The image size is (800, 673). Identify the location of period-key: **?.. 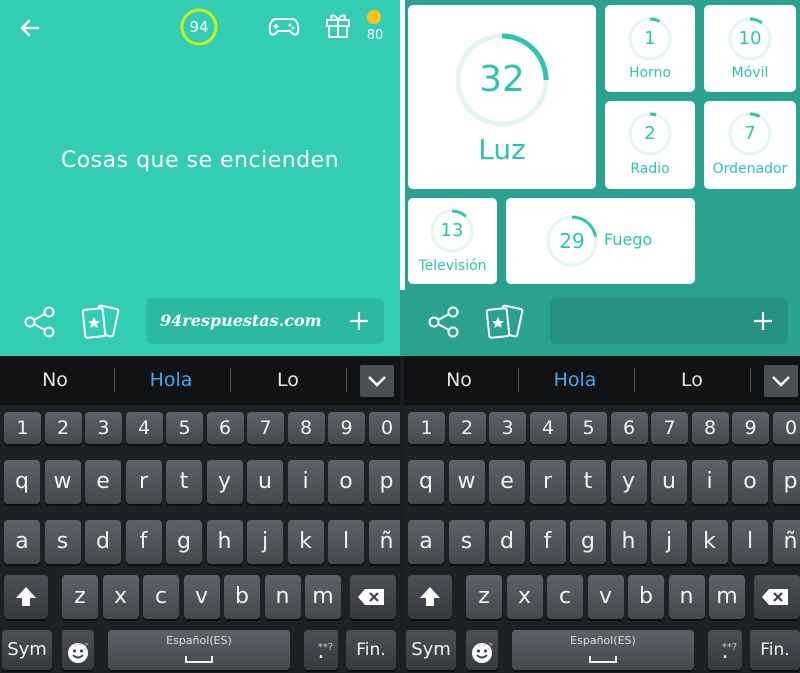
(725, 650).